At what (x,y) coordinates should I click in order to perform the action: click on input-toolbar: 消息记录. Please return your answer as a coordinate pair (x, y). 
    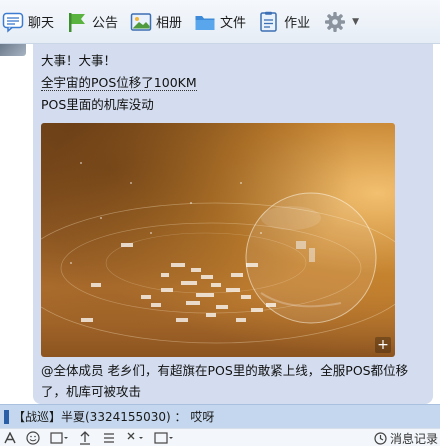
    Looking at the image, I should click on (220, 437).